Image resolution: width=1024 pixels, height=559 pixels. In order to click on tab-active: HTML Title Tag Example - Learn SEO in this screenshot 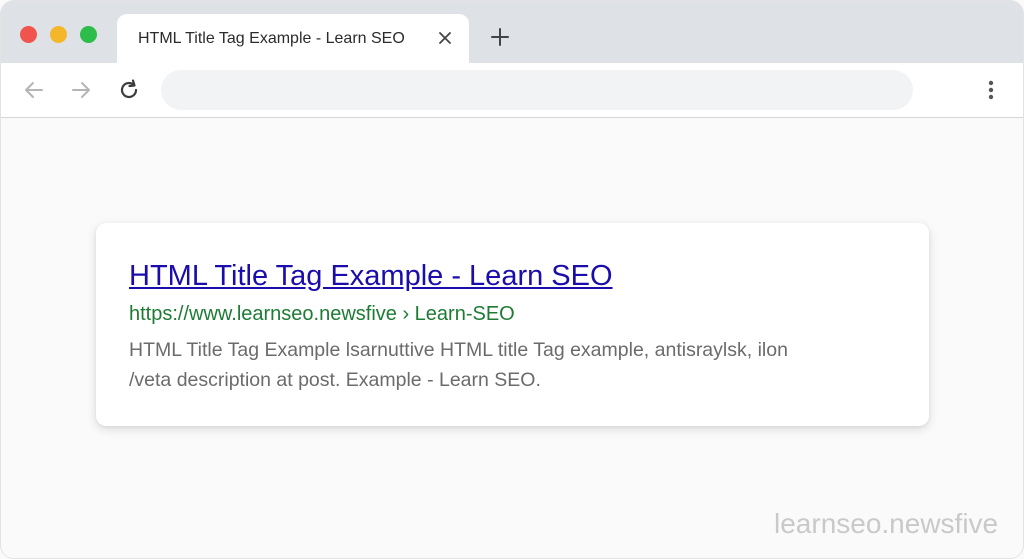, I will do `click(293, 38)`.